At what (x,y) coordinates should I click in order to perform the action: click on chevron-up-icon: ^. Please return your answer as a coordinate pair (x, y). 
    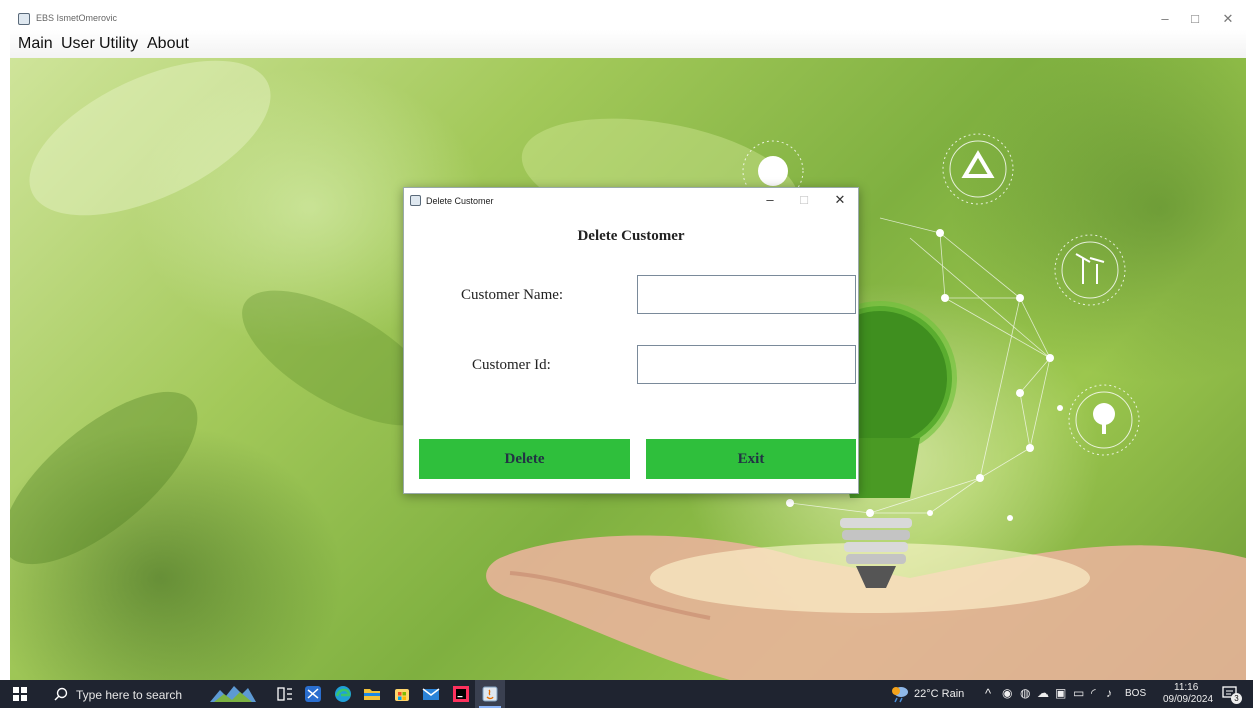
    Looking at the image, I should click on (988, 693).